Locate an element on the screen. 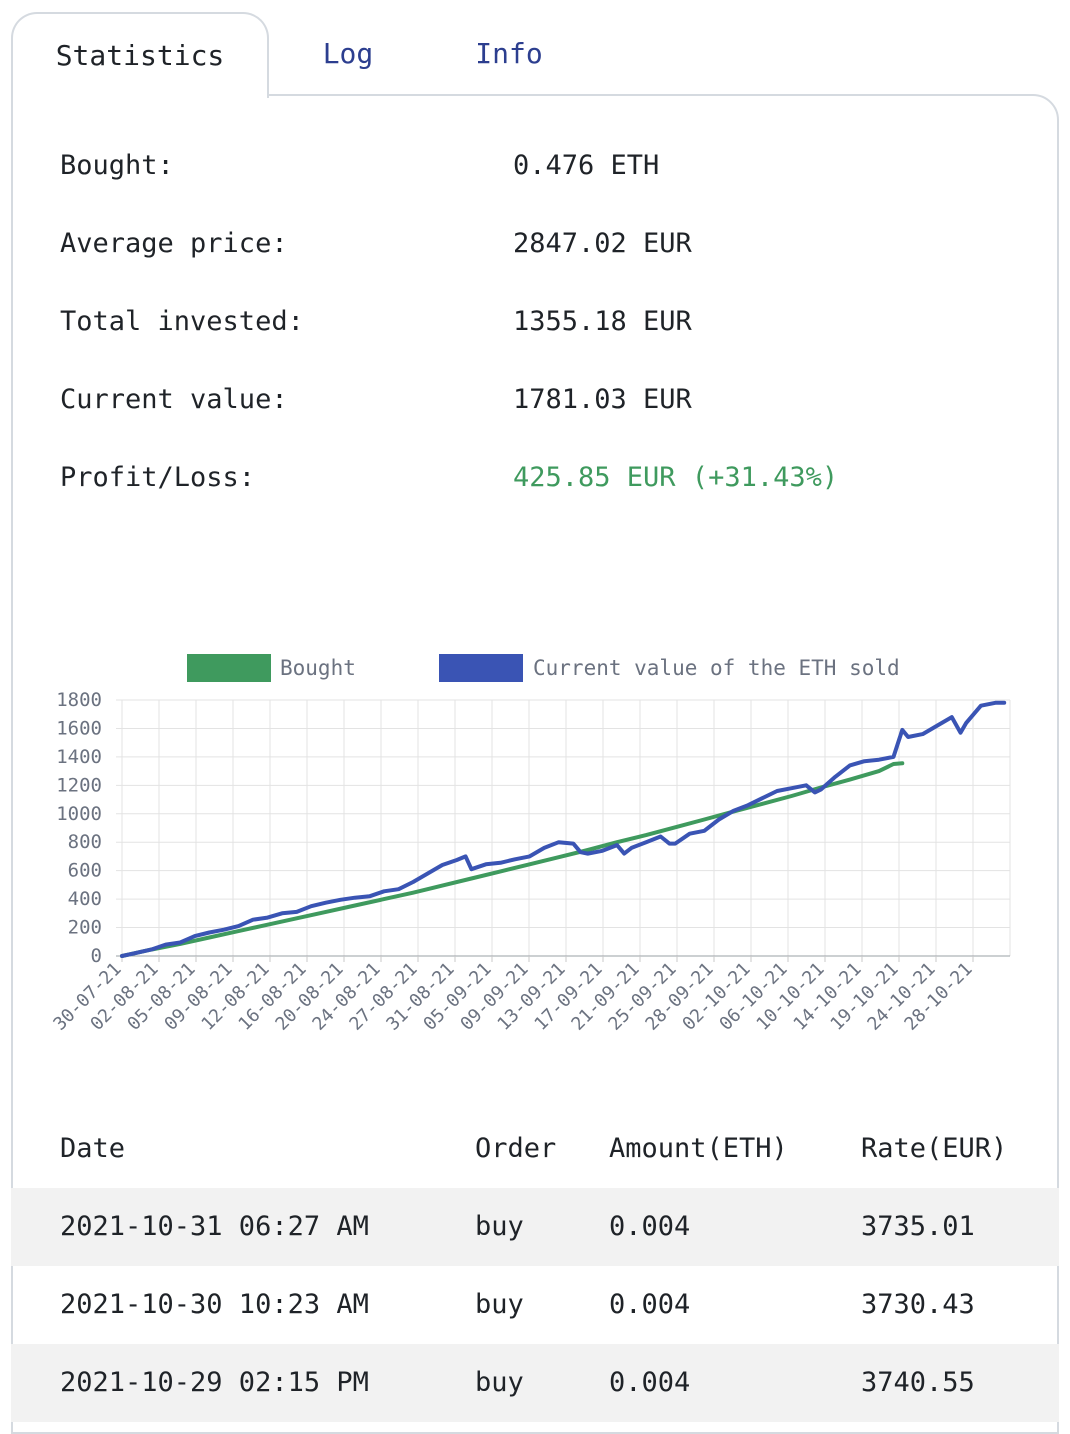 The height and width of the screenshot is (1434, 1070). y-tick-label: 1600 is located at coordinates (79, 728).